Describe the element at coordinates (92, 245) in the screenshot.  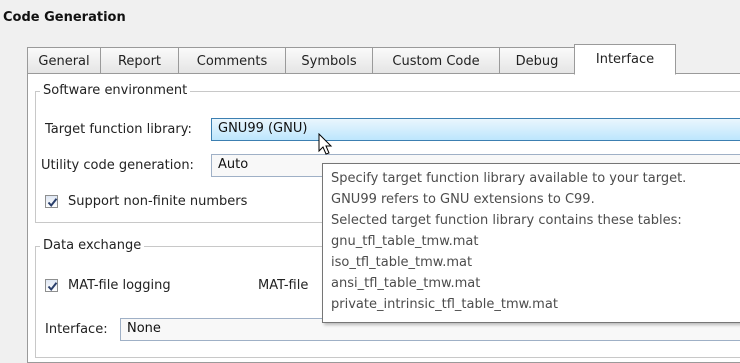
I see `data-exchange-legend: Data exchange` at that location.